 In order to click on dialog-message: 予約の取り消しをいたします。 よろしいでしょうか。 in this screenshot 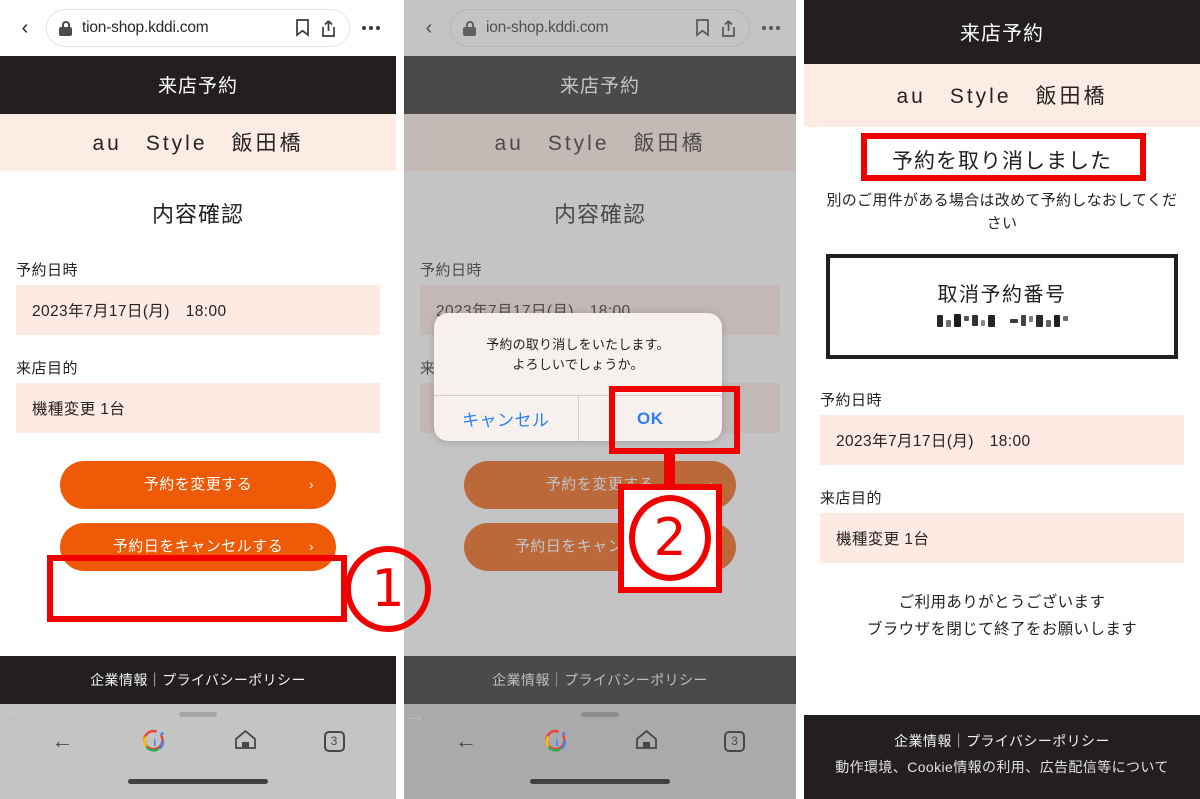, I will do `click(578, 354)`.